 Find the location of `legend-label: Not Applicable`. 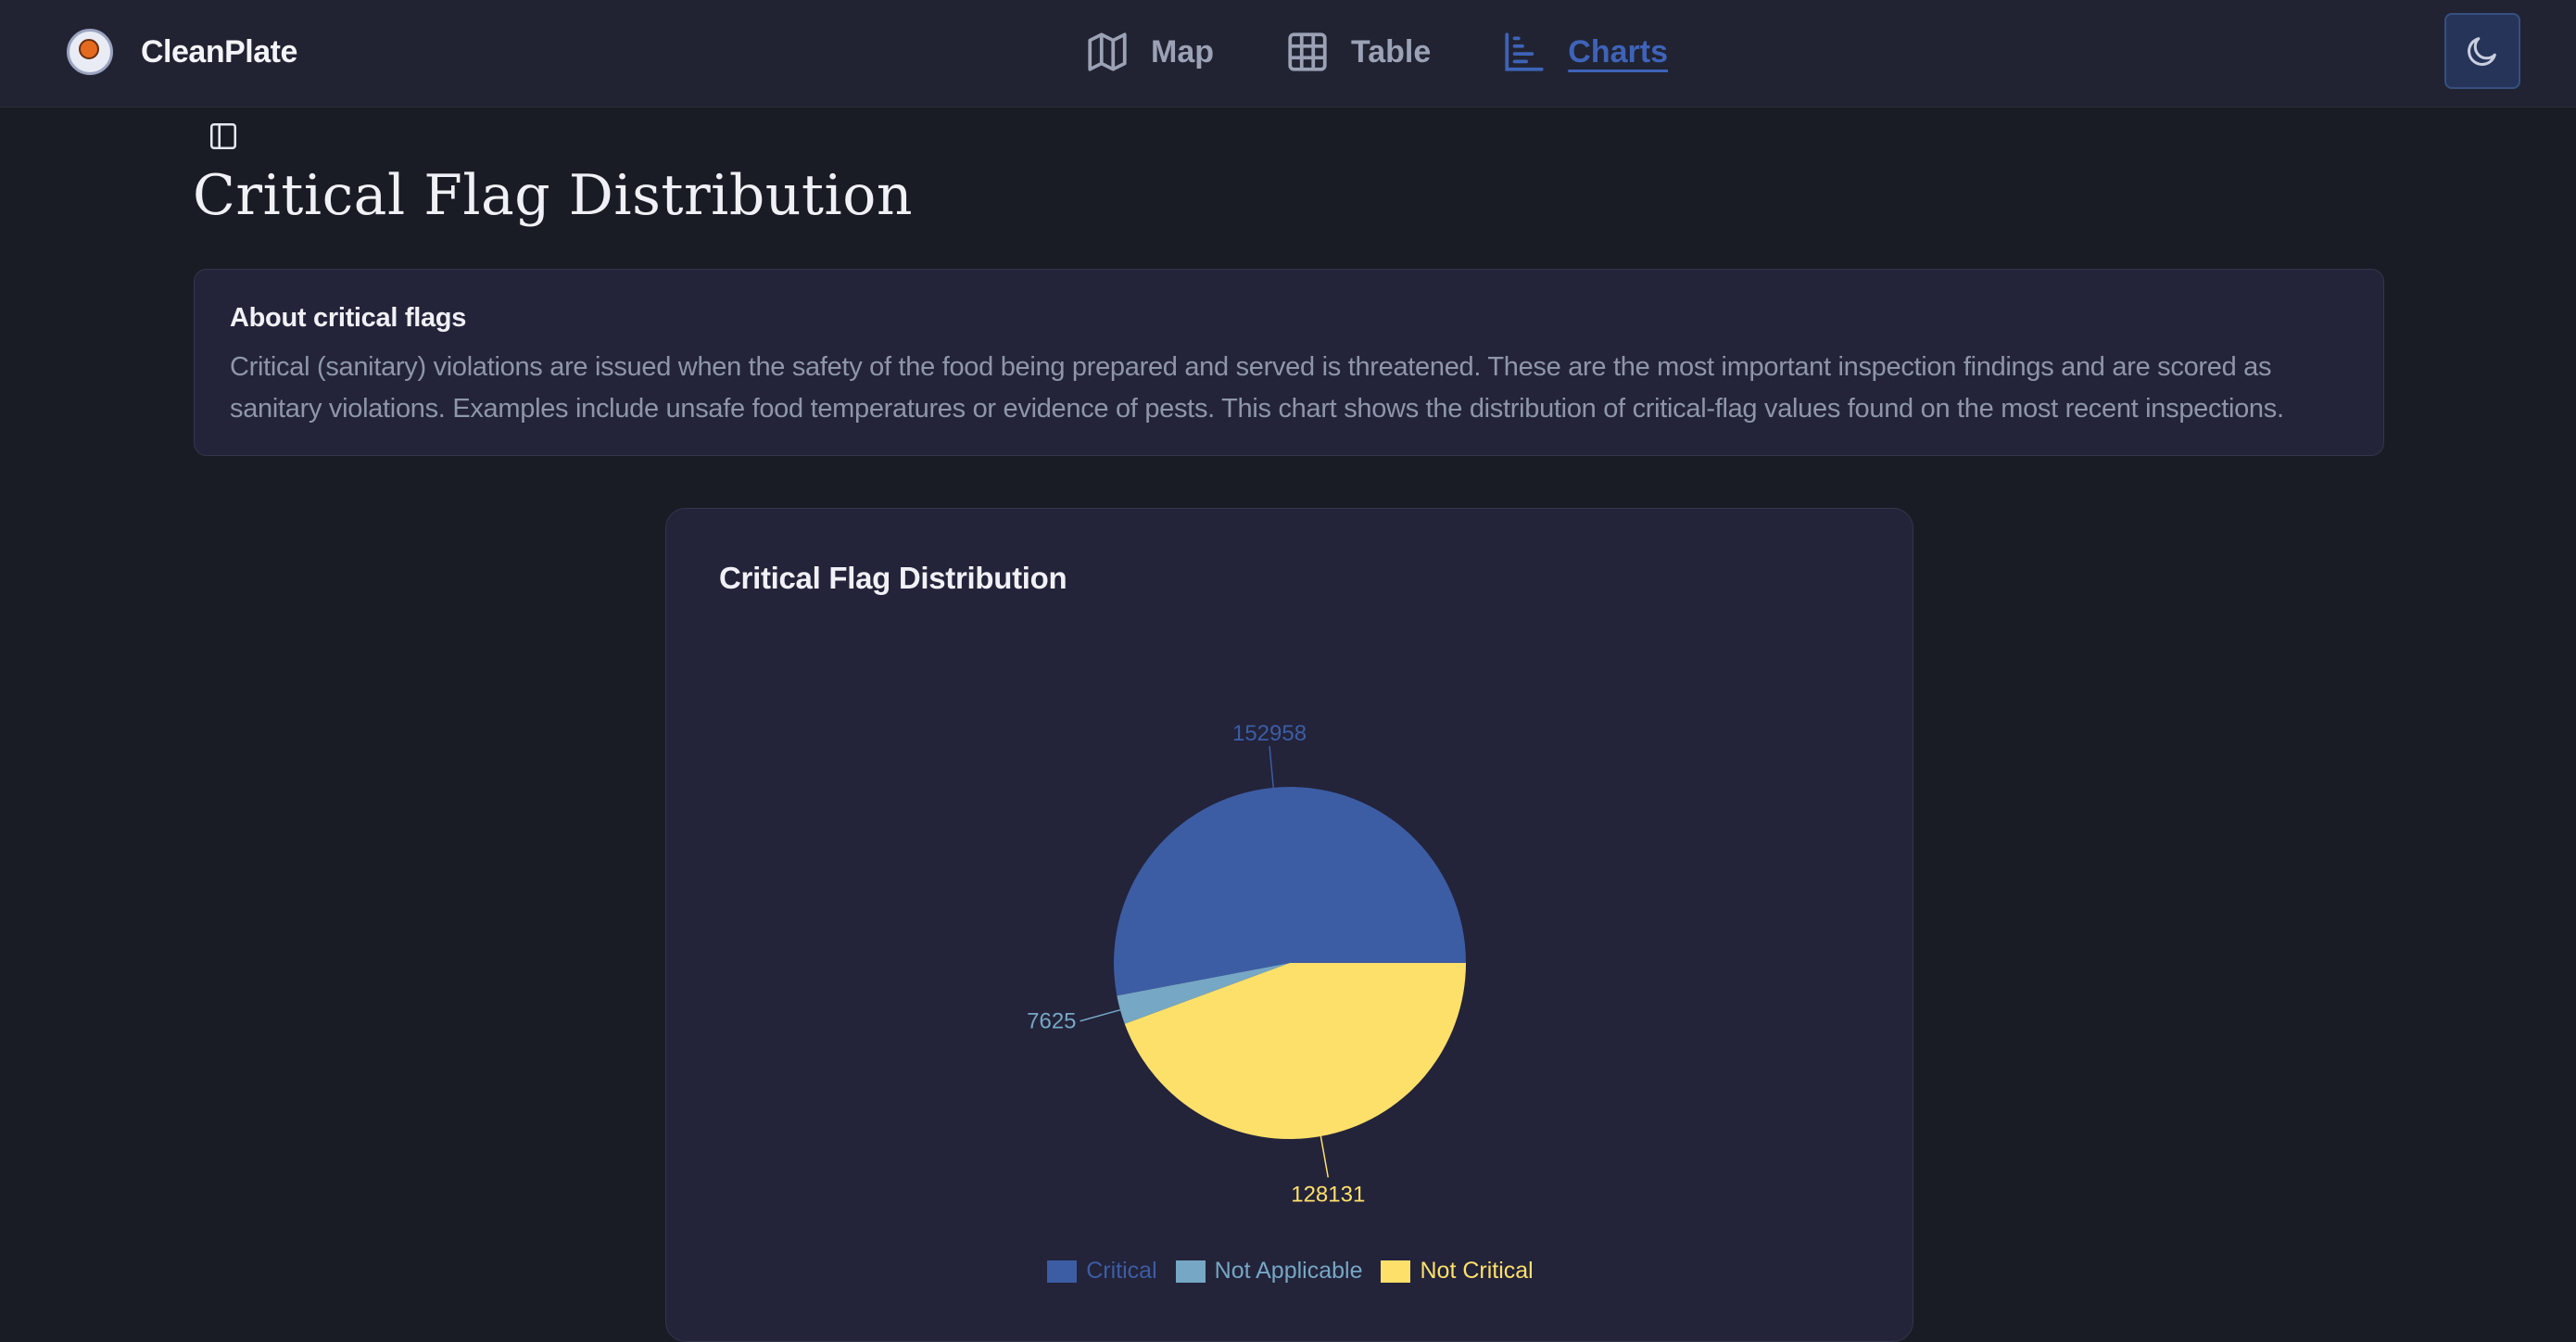

legend-label: Not Applicable is located at coordinates (1289, 1271).